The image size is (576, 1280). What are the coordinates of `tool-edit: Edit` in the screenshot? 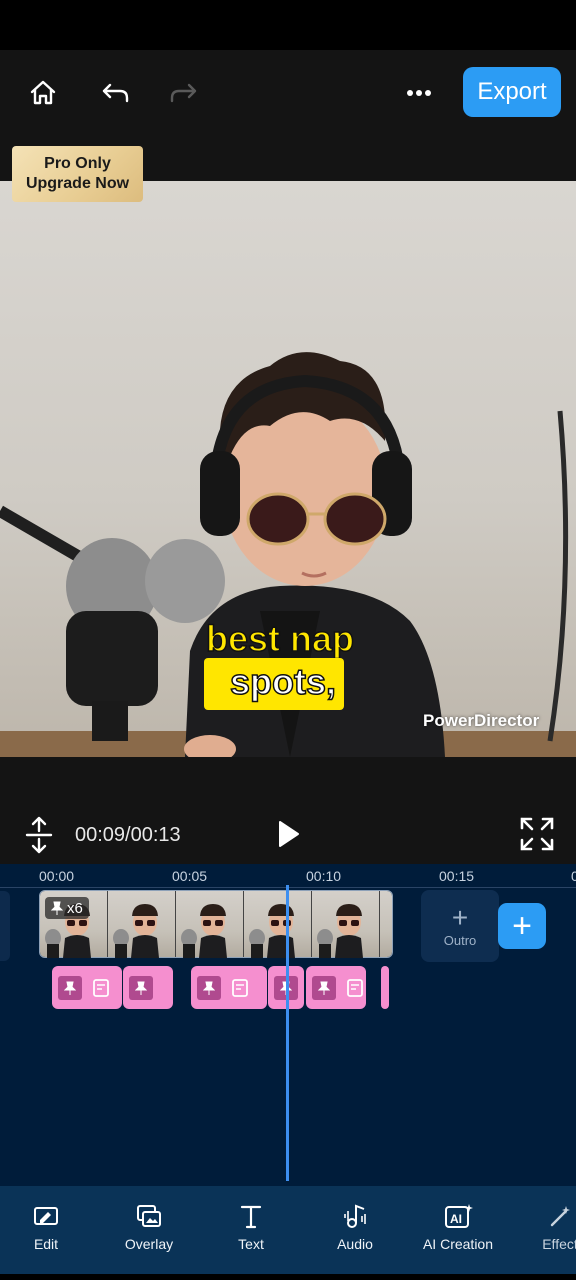 It's located at (49, 1230).